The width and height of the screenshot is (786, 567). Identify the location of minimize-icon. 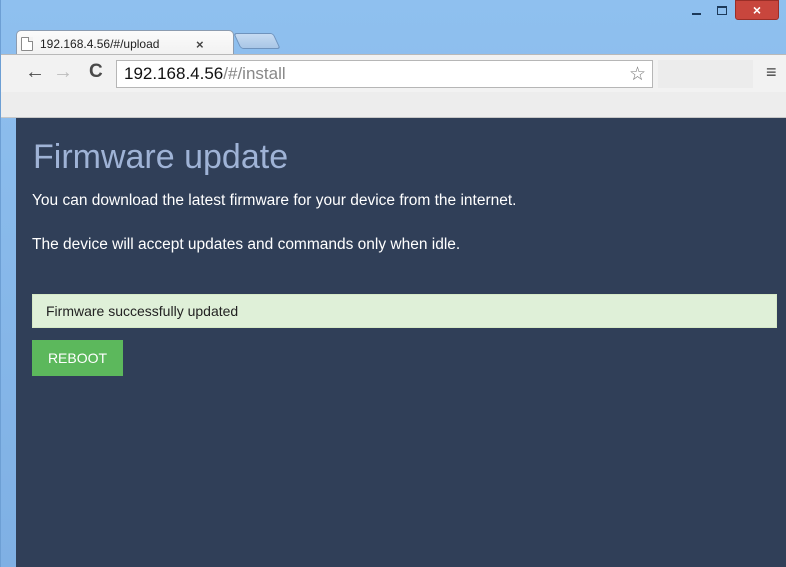
(696, 14).